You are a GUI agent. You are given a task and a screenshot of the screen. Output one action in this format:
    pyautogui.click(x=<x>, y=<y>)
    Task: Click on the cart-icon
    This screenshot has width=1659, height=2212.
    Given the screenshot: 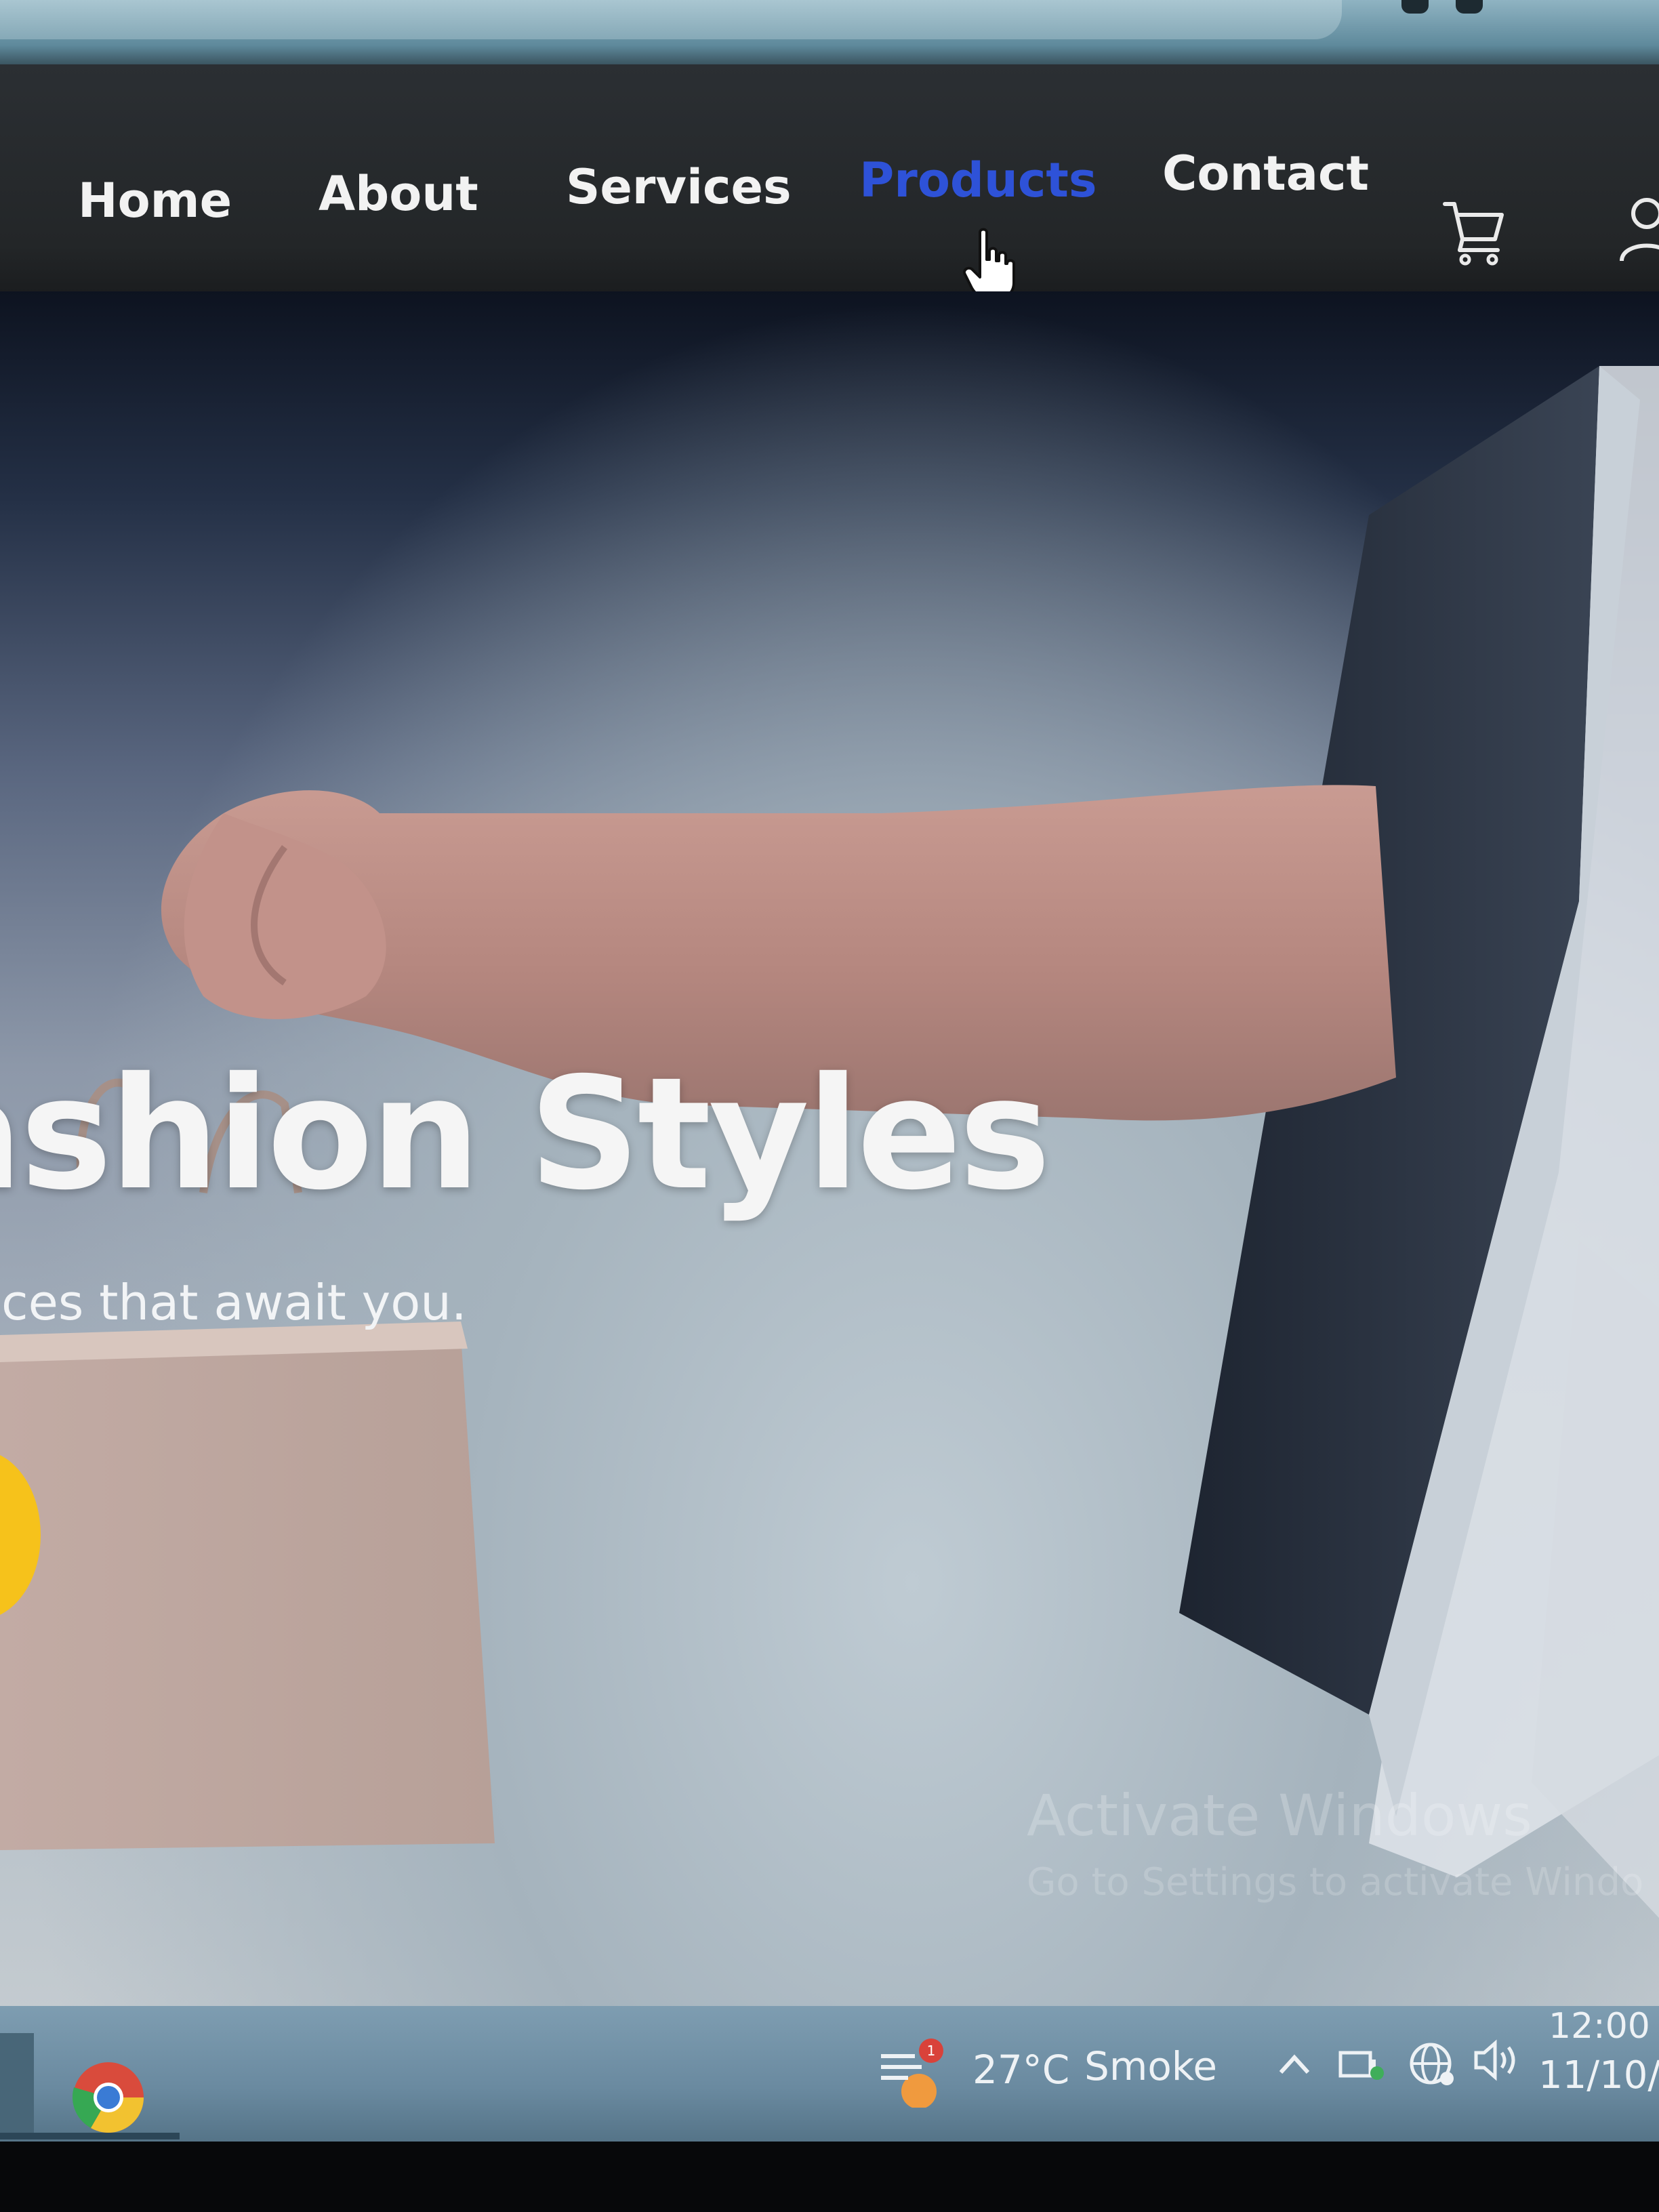 What is the action you would take?
    pyautogui.click(x=1473, y=232)
    